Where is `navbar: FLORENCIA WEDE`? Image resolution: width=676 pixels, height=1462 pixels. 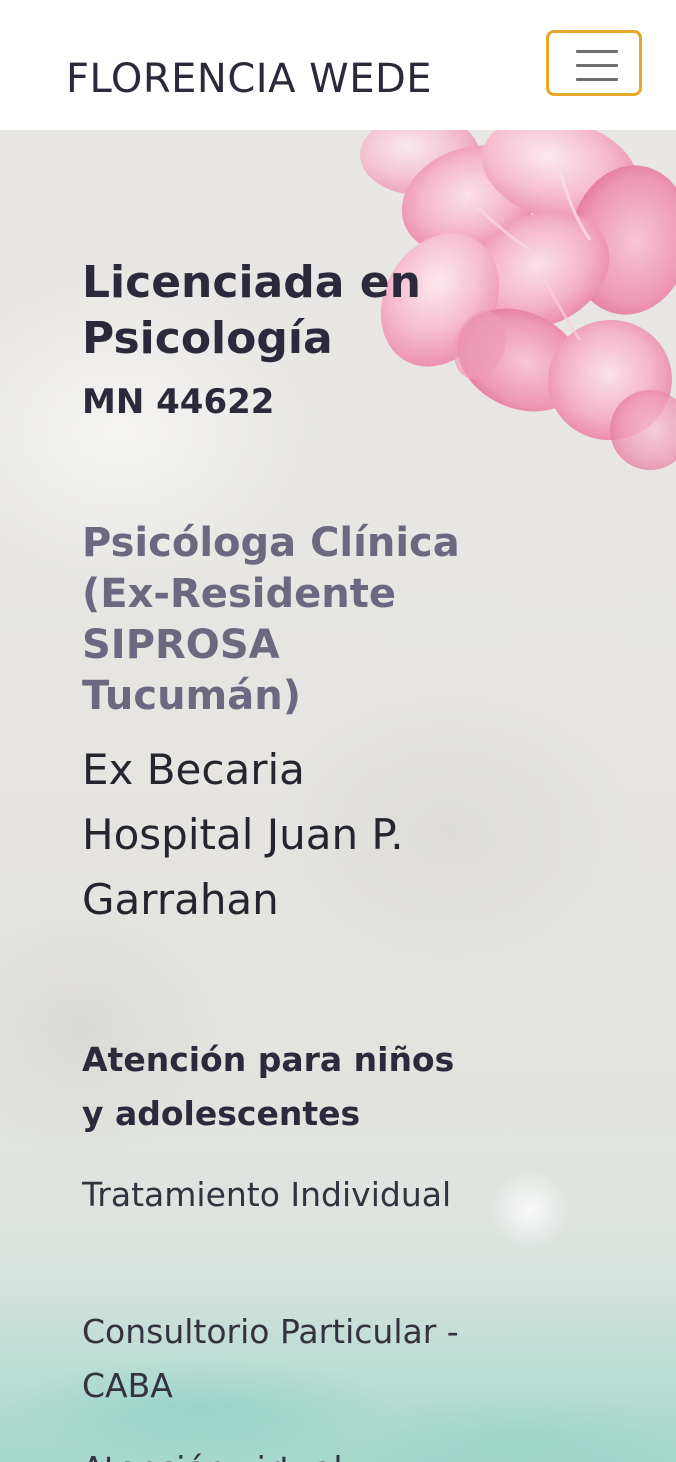 navbar: FLORENCIA WEDE is located at coordinates (338, 65).